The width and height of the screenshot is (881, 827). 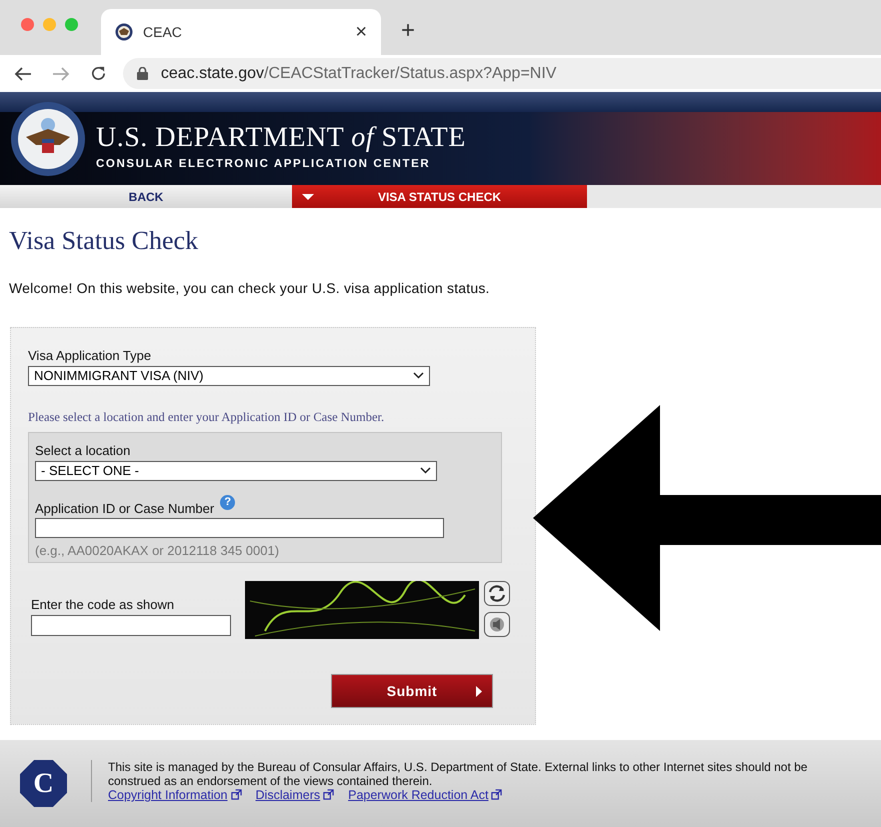 What do you see at coordinates (98, 73) in the screenshot?
I see `reload-icon` at bounding box center [98, 73].